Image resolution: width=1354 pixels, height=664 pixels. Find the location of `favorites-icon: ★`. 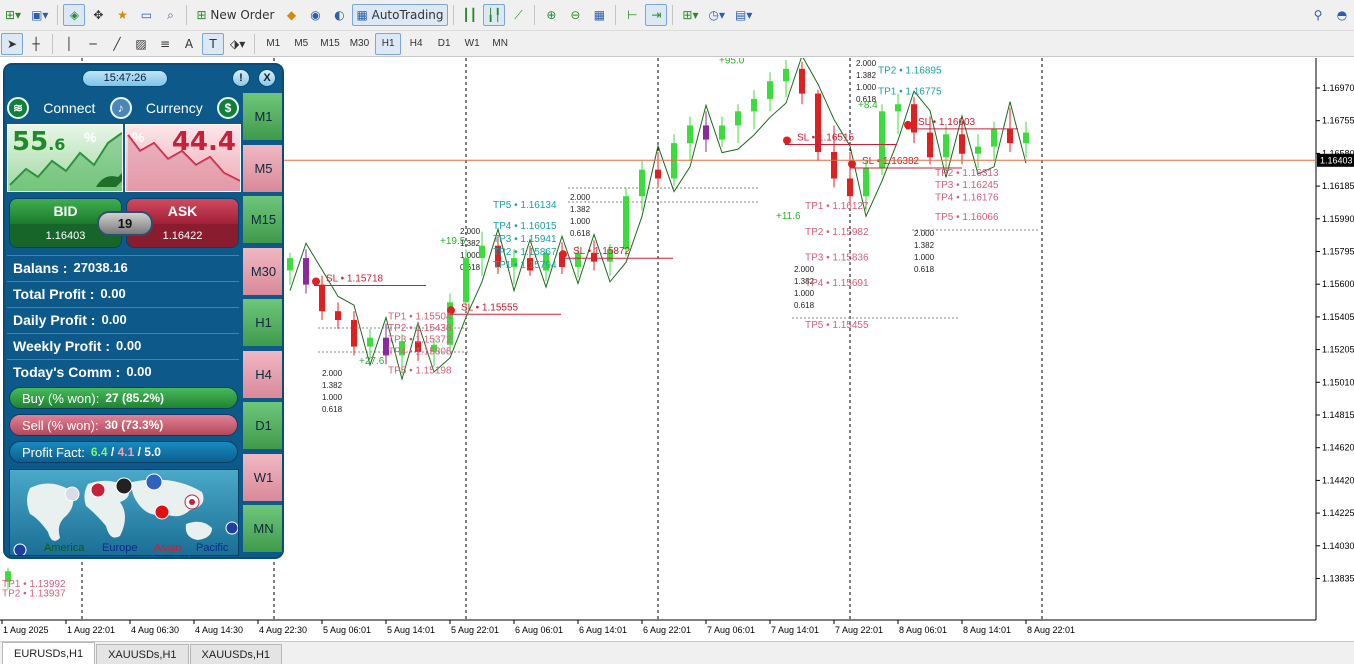

favorites-icon: ★ is located at coordinates (122, 15).